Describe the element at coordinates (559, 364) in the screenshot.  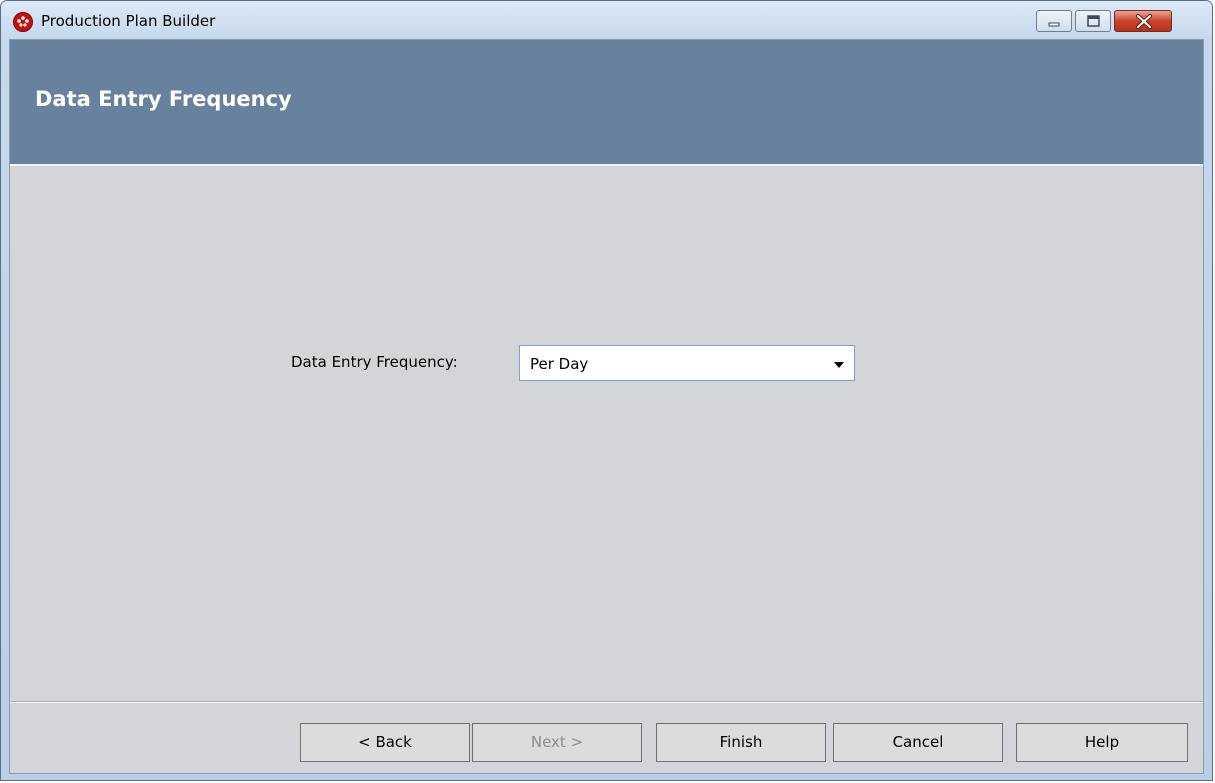
I see `frequency-selected-value: Per Day` at that location.